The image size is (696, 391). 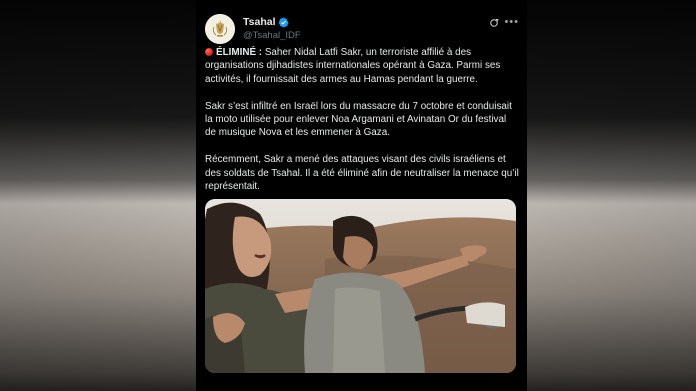 I want to click on grok-icon, so click(x=494, y=23).